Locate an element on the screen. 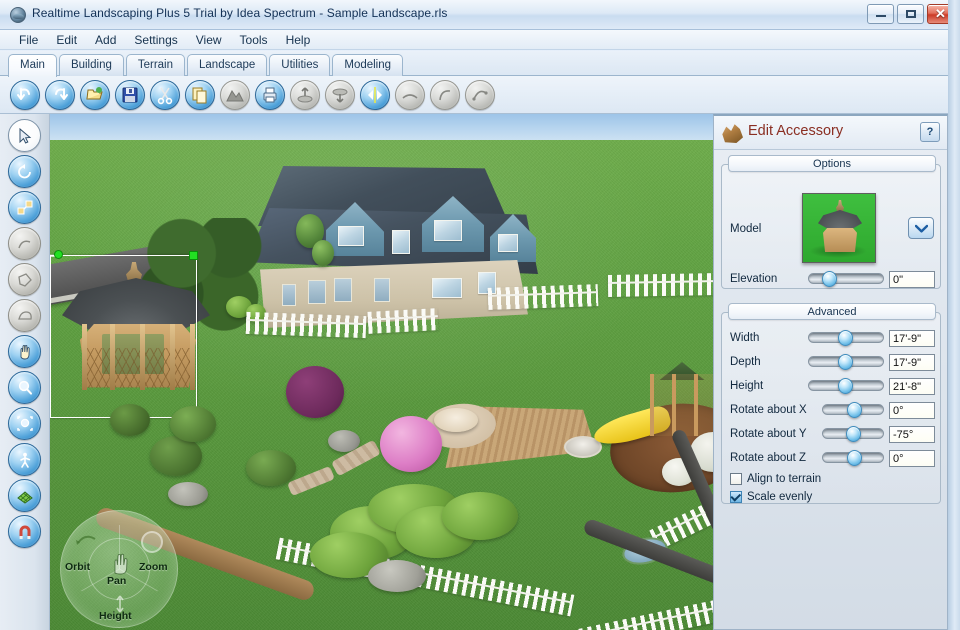 Image resolution: width=960 pixels, height=630 pixels. cut-scissors-icon is located at coordinates (165, 94).